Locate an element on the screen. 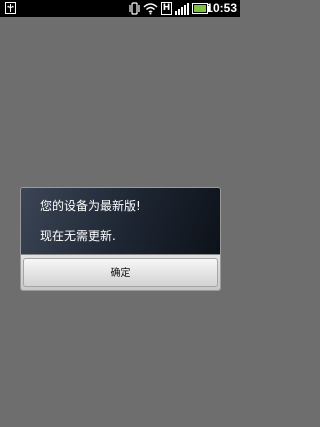  wifi-icon is located at coordinates (150, 9).